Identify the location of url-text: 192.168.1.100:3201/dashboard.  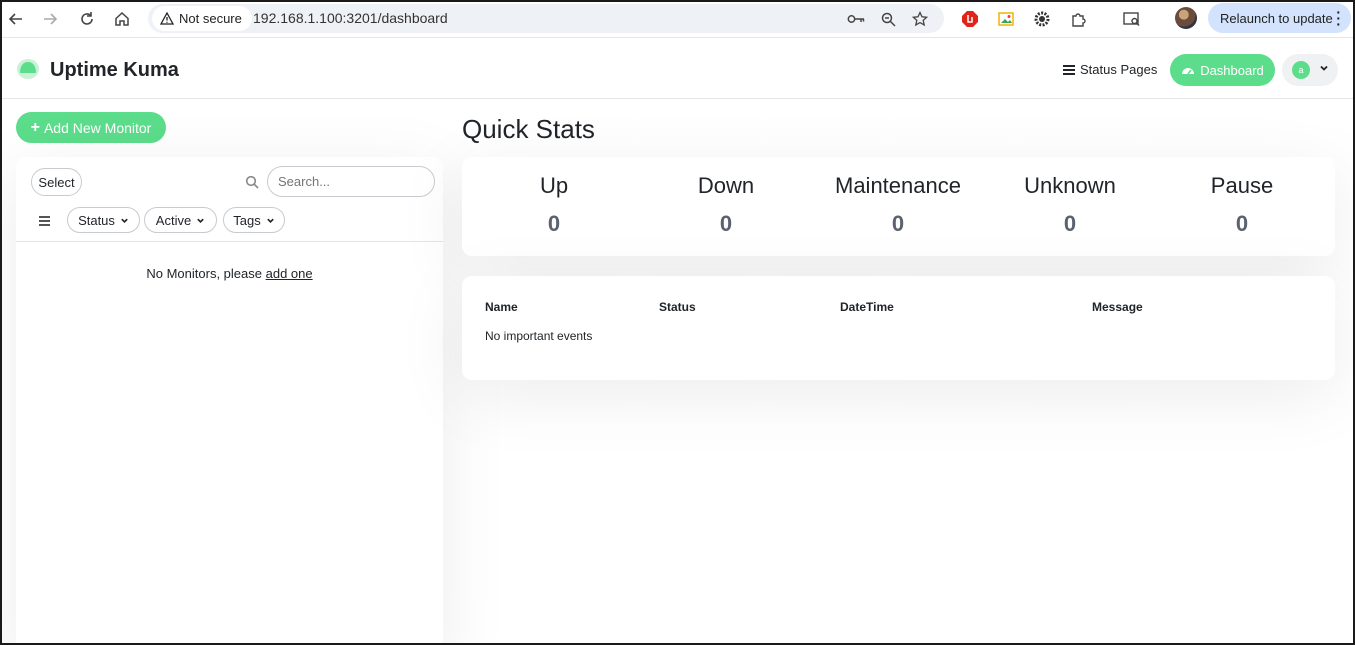
(350, 18).